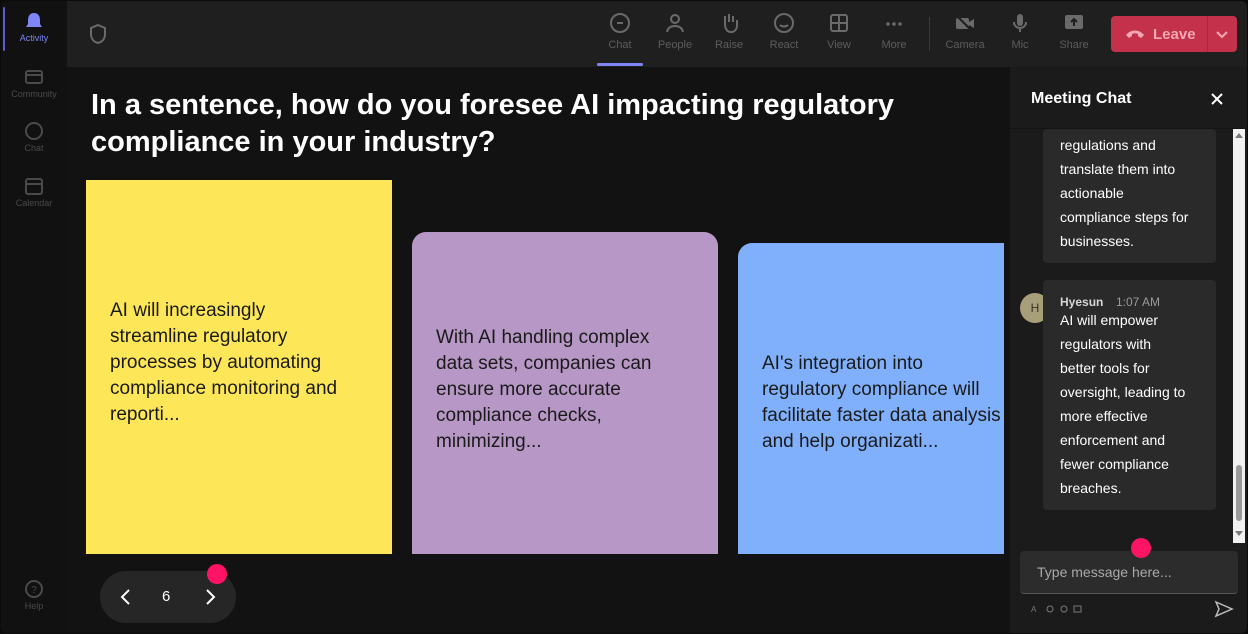 The image size is (1248, 634). What do you see at coordinates (1097, 241) in the screenshot?
I see `message-line: businesses.` at bounding box center [1097, 241].